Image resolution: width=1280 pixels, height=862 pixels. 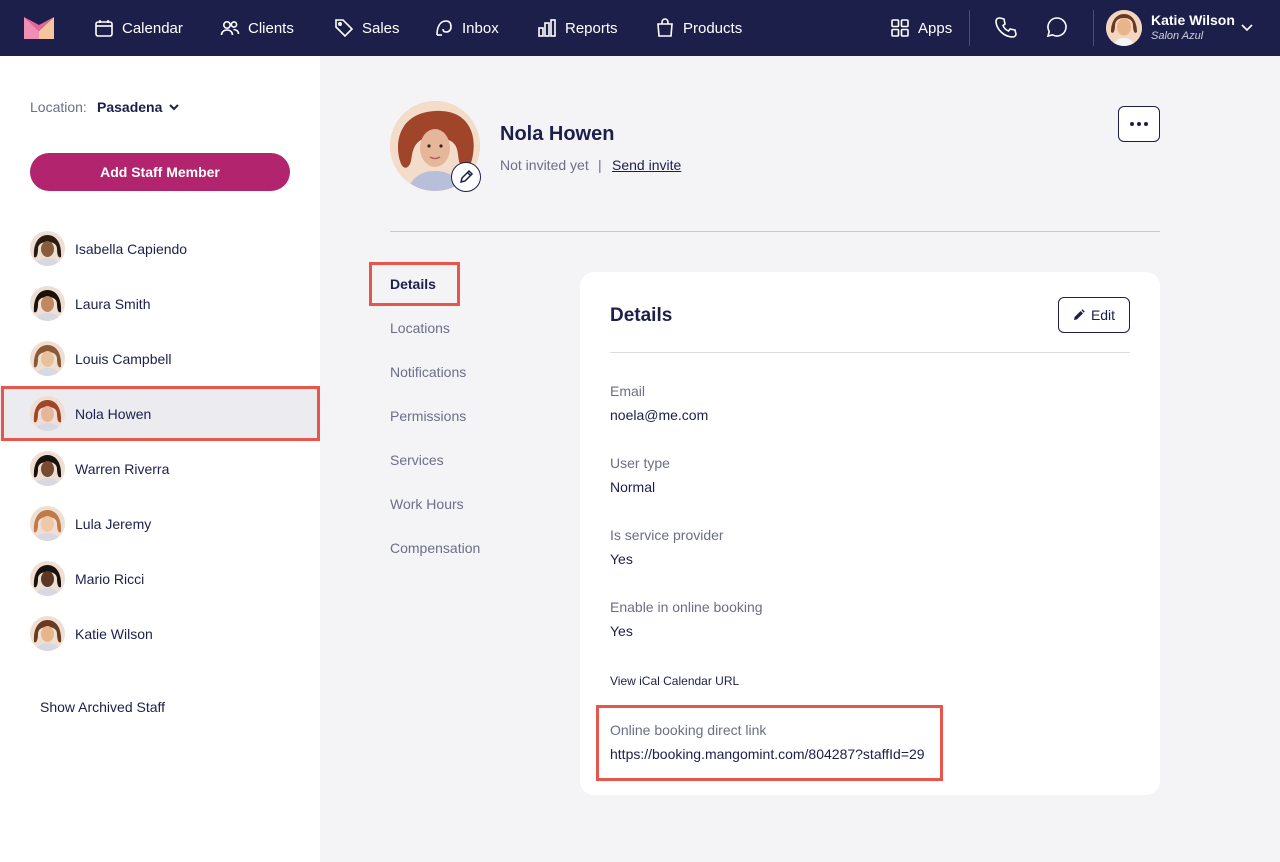 What do you see at coordinates (435, 548) in the screenshot?
I see `tab-compensation: Compensation` at bounding box center [435, 548].